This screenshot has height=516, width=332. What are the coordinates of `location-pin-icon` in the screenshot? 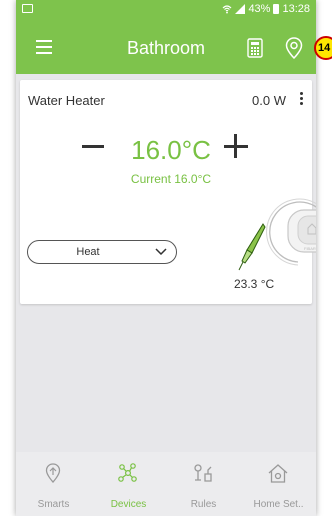 It's located at (294, 48).